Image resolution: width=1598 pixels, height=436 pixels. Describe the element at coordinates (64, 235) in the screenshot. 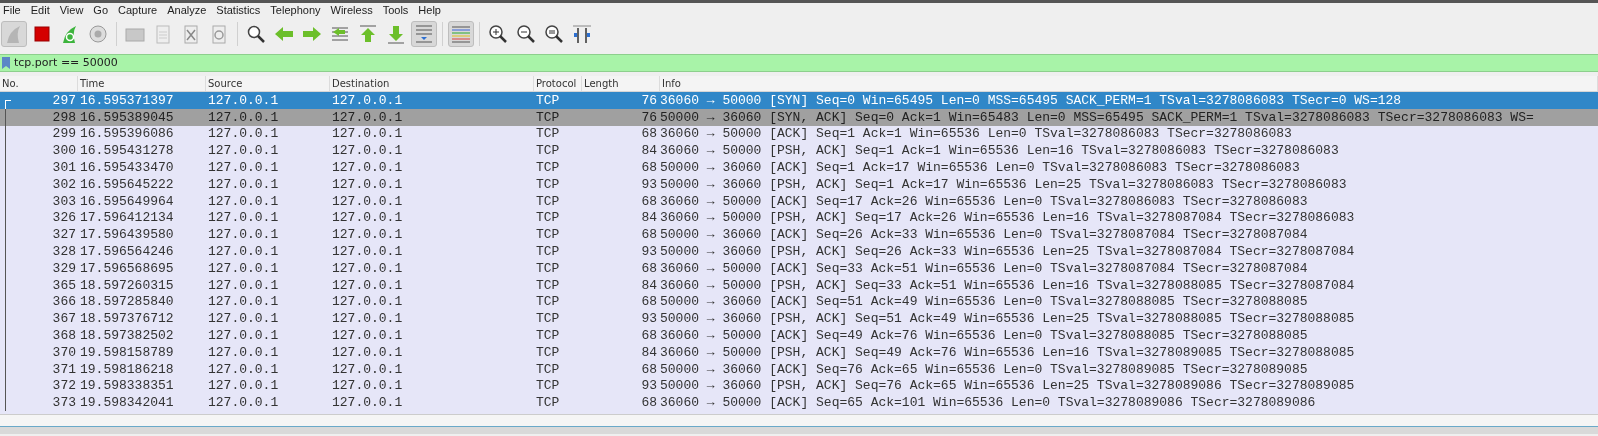

I see `table-cell: 327` at that location.